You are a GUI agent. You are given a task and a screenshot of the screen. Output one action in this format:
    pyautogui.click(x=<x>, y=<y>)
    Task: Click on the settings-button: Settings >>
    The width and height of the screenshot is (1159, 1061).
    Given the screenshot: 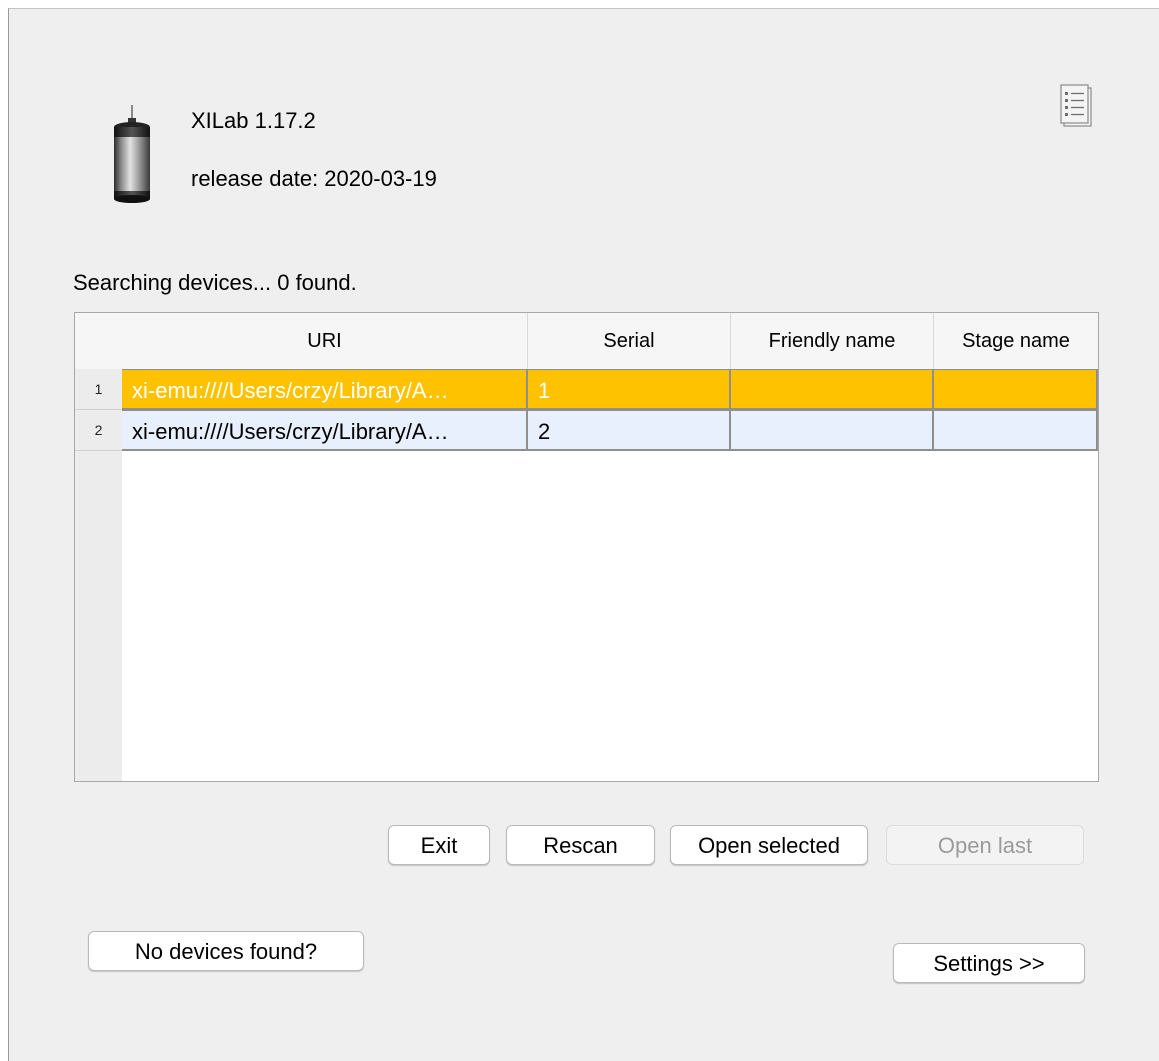 What is the action you would take?
    pyautogui.click(x=989, y=963)
    